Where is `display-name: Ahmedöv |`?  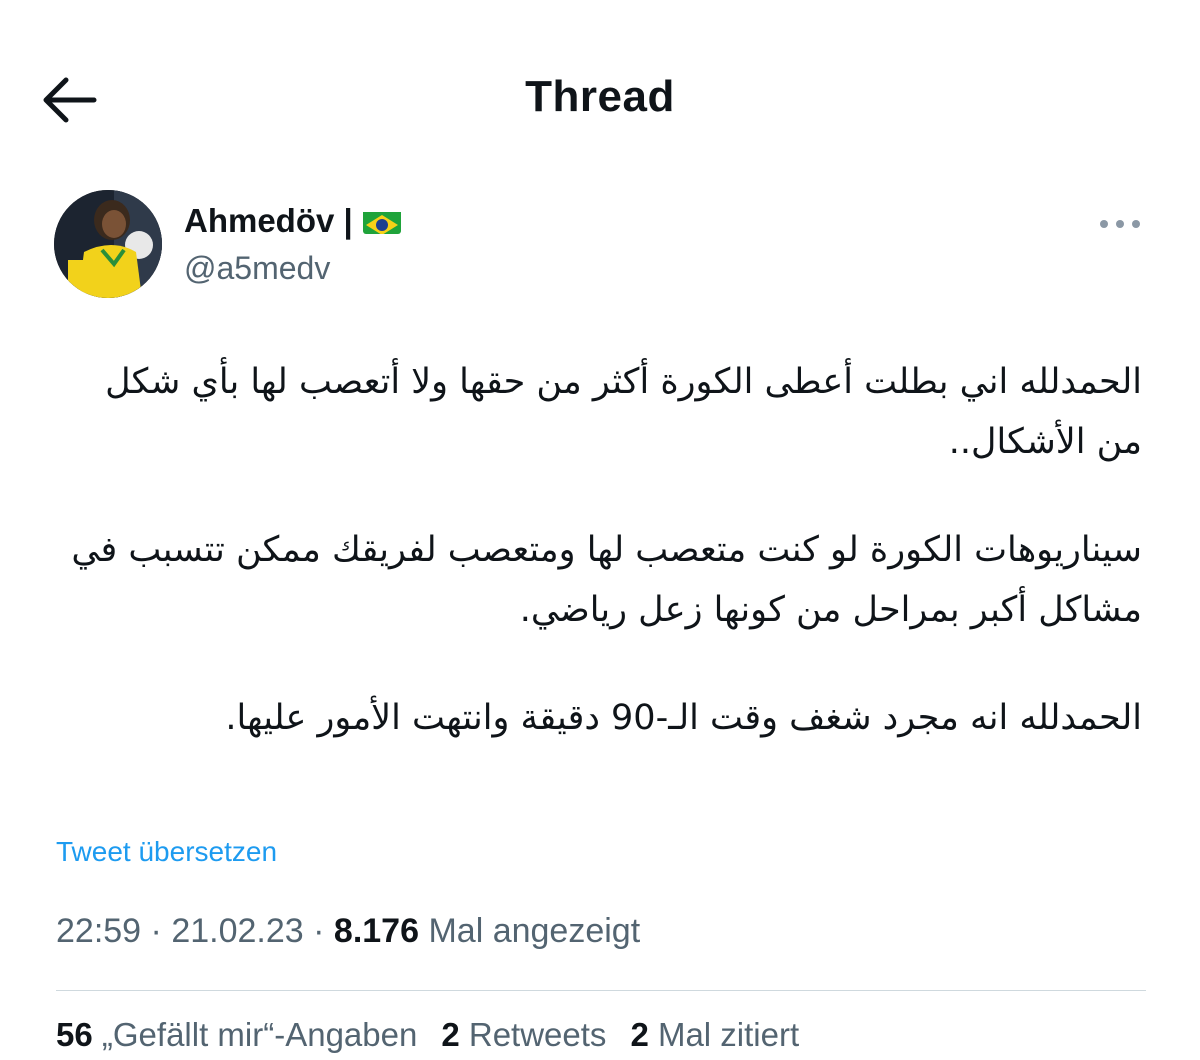 display-name: Ahmedöv | is located at coordinates (268, 221).